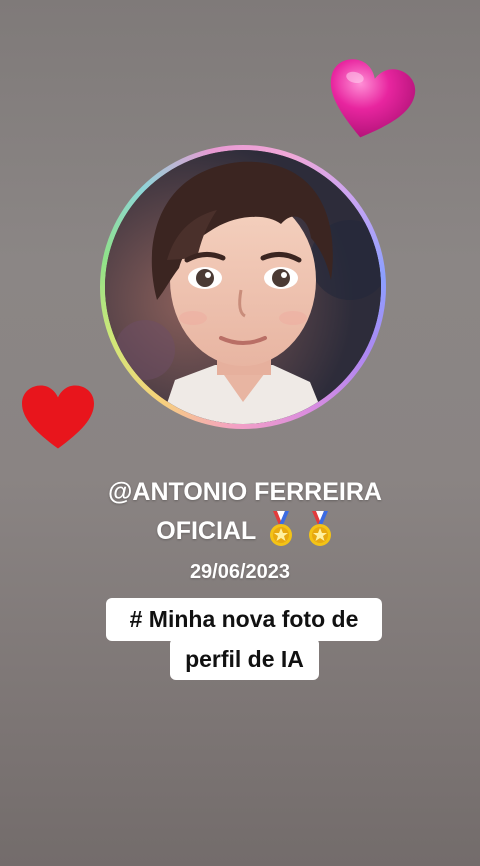 The height and width of the screenshot is (866, 480). What do you see at coordinates (206, 531) in the screenshot?
I see `username-line-2: OFICIAL` at bounding box center [206, 531].